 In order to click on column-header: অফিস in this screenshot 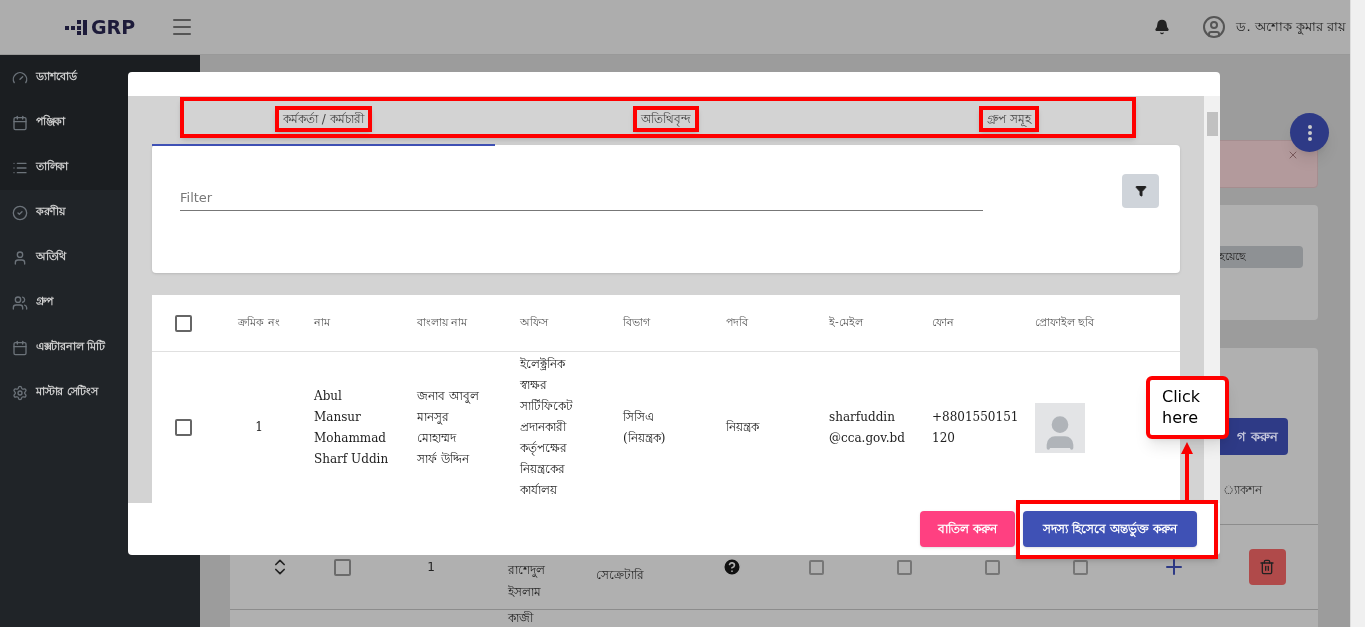, I will do `click(534, 322)`.